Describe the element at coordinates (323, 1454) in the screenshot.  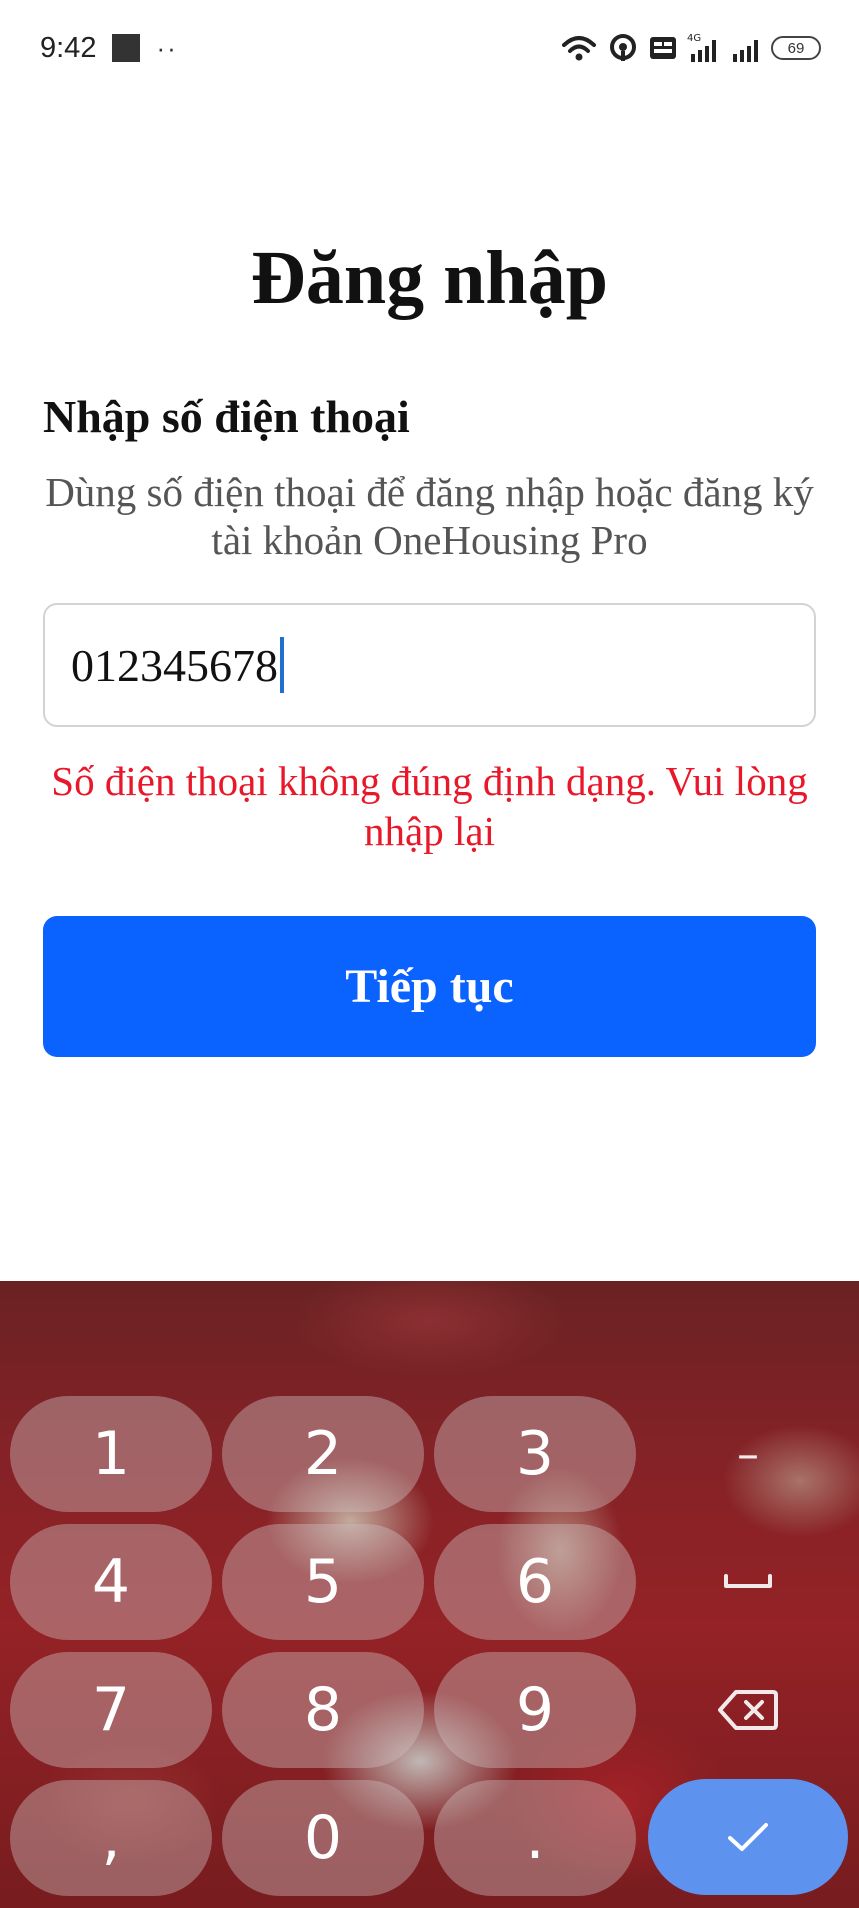
I see `key-2: 2` at that location.